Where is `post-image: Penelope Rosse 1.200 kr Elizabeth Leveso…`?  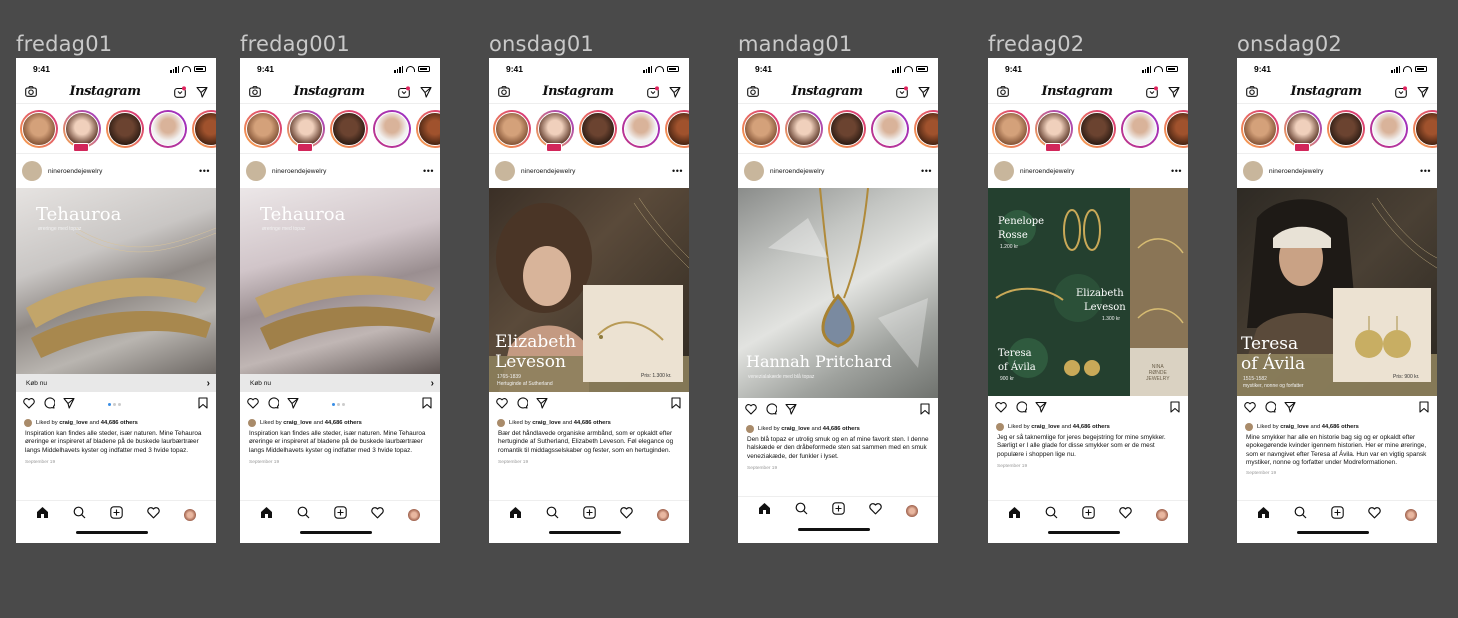 post-image: Penelope Rosse 1.200 kr Elizabeth Leveso… is located at coordinates (1088, 292).